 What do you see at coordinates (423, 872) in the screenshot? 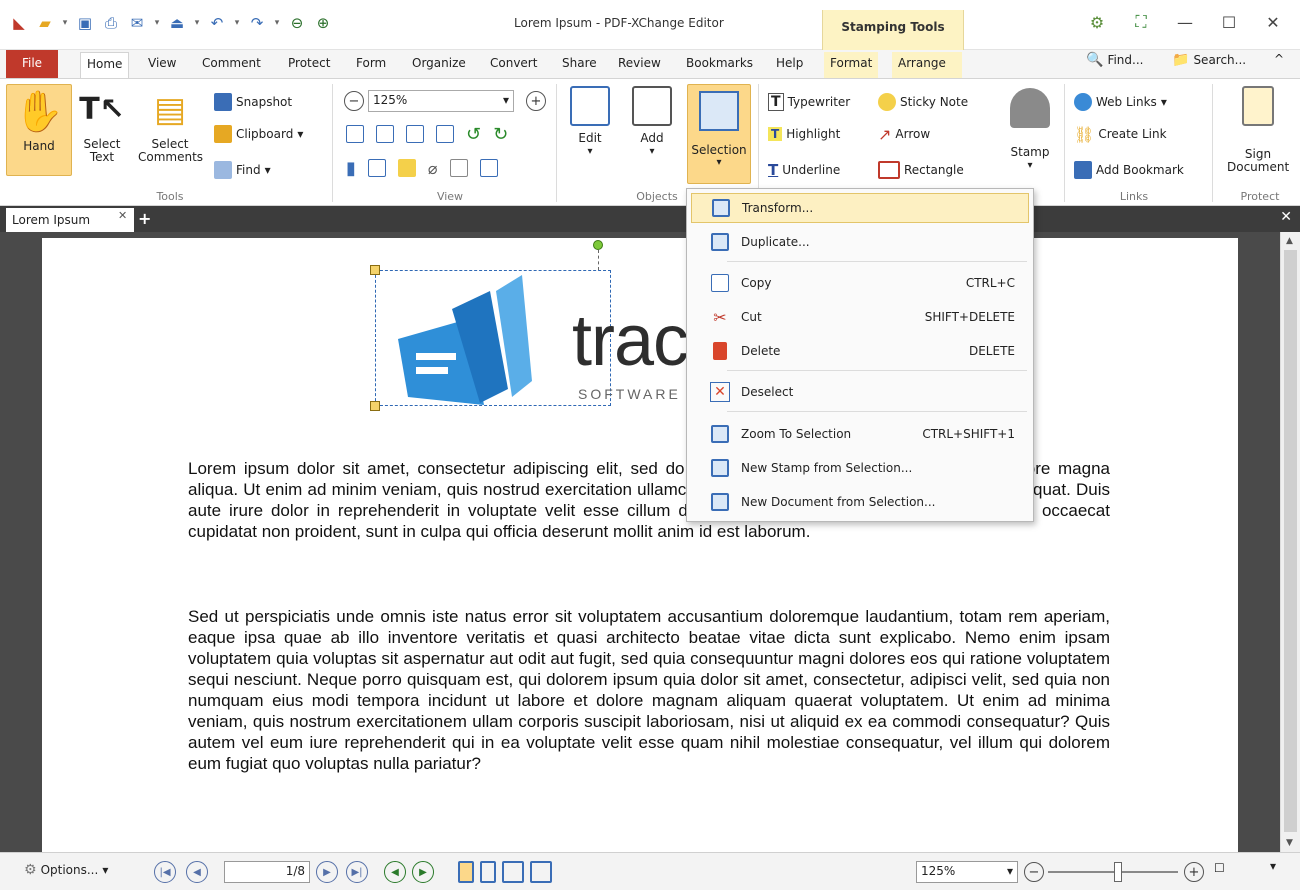
I see `forward-view-button: ▶` at bounding box center [423, 872].